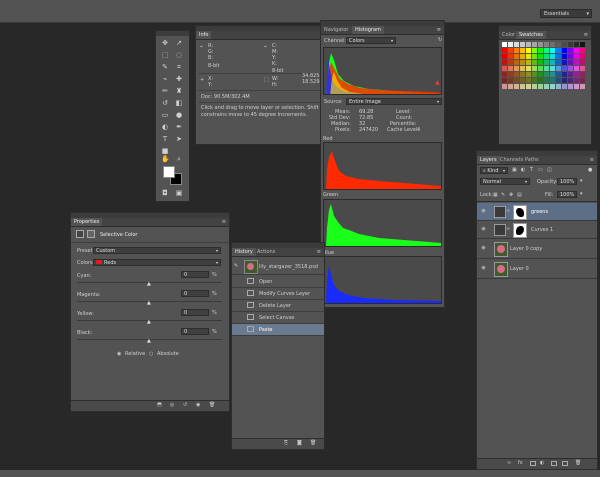 The width and height of the screenshot is (600, 477). I want to click on filter-adjustment-icon: ◐, so click(523, 170).